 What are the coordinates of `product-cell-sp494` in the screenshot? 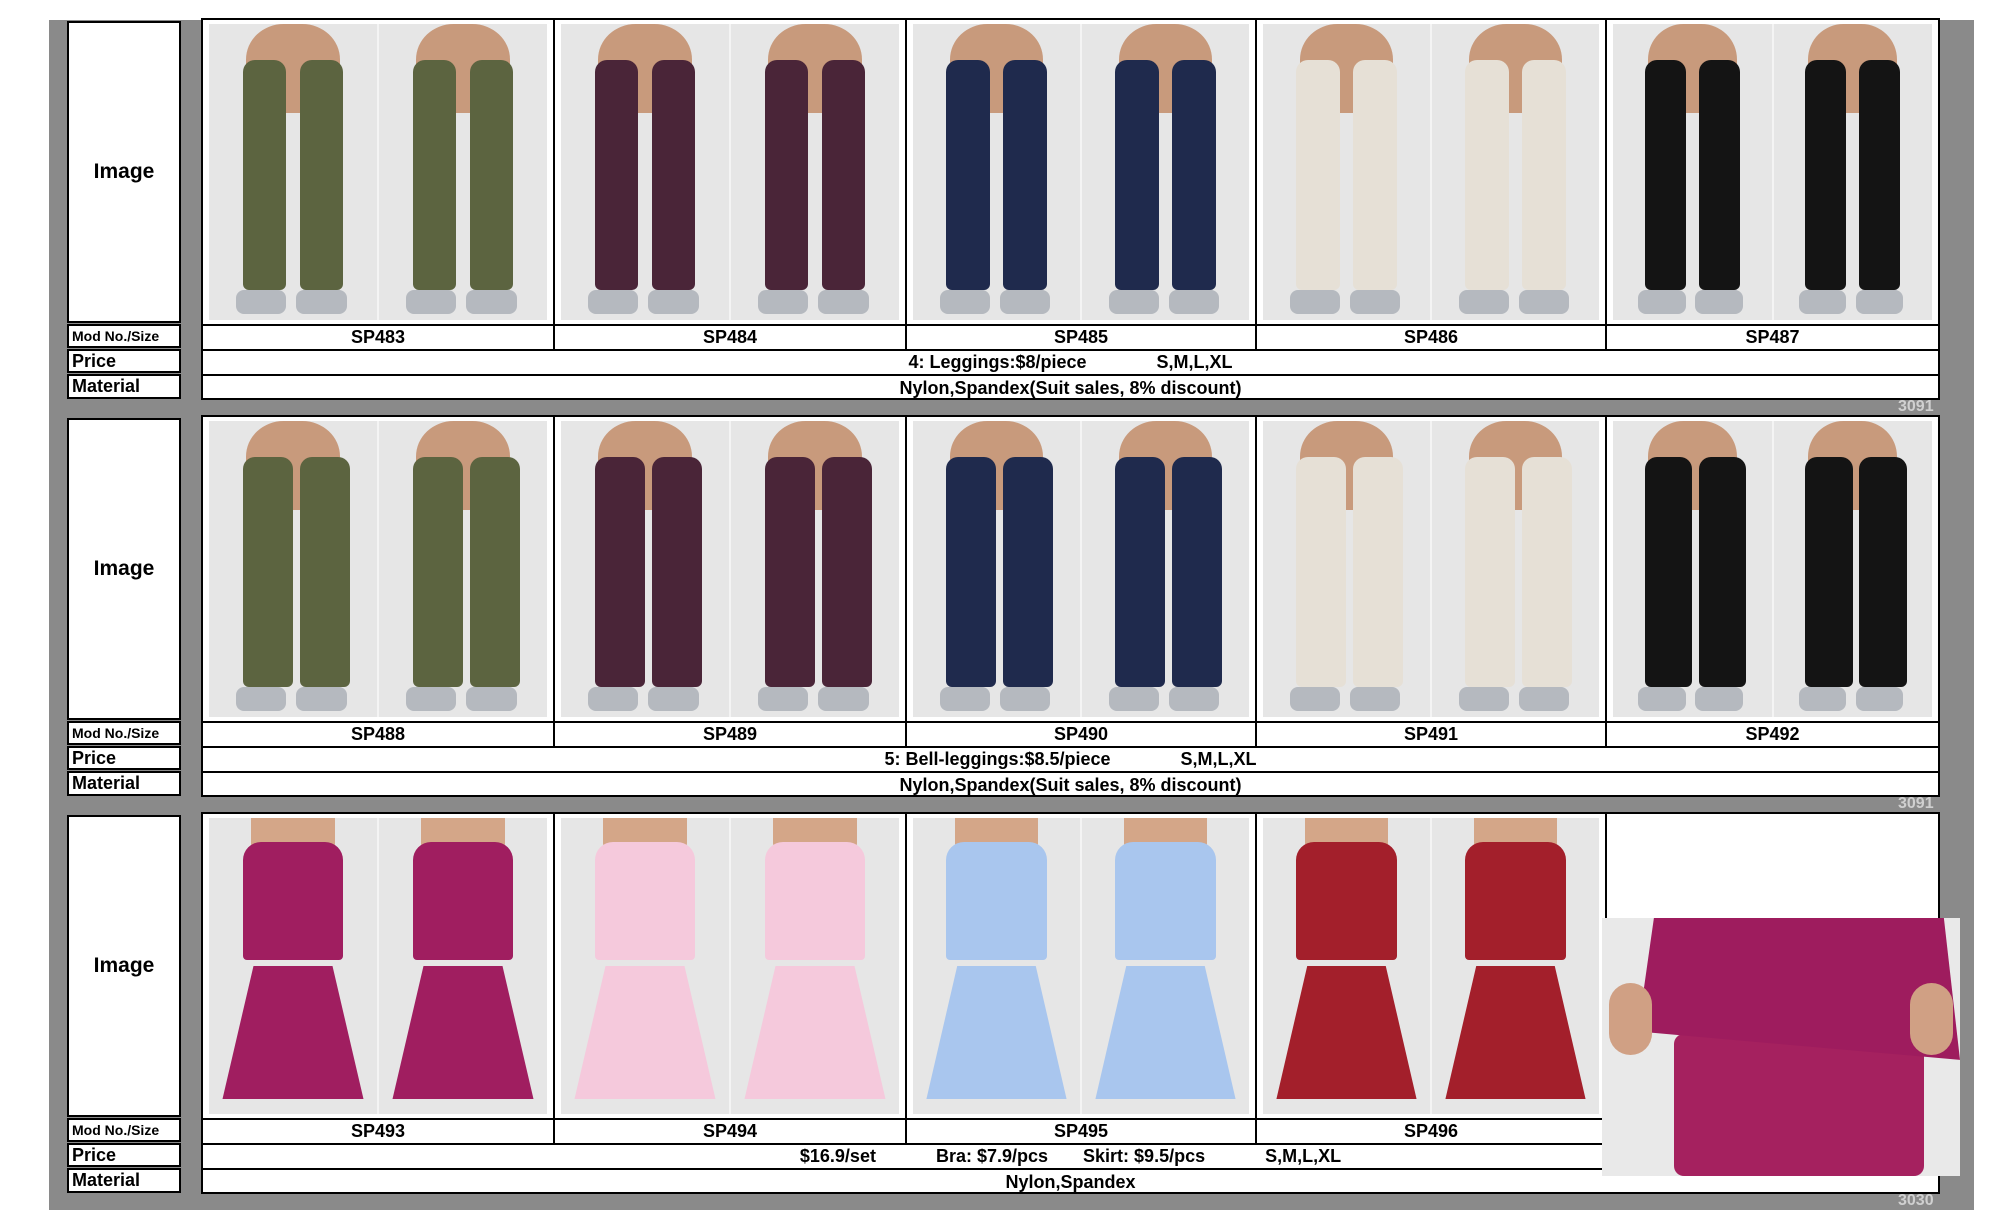 It's located at (731, 966).